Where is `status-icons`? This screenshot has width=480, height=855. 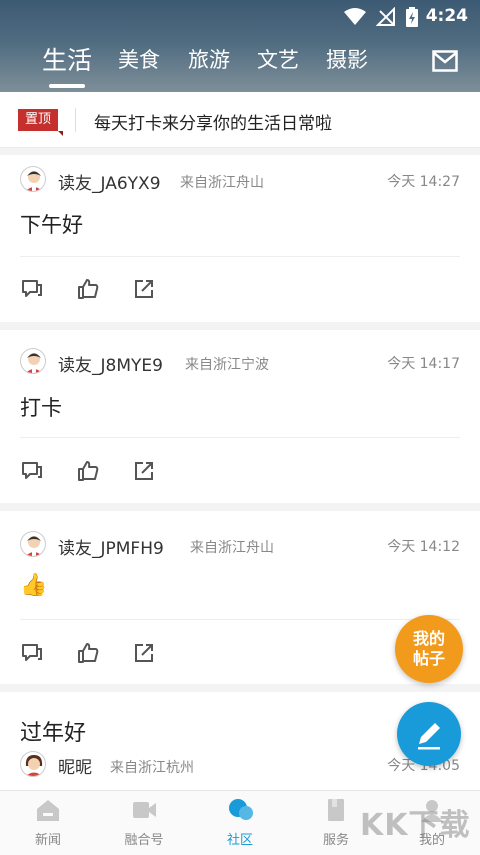 status-icons is located at coordinates (381, 17).